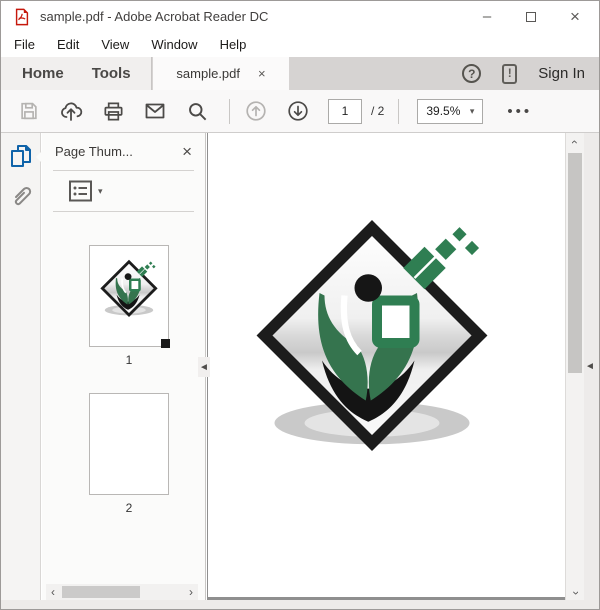  I want to click on paperclip-icon, so click(23, 196).